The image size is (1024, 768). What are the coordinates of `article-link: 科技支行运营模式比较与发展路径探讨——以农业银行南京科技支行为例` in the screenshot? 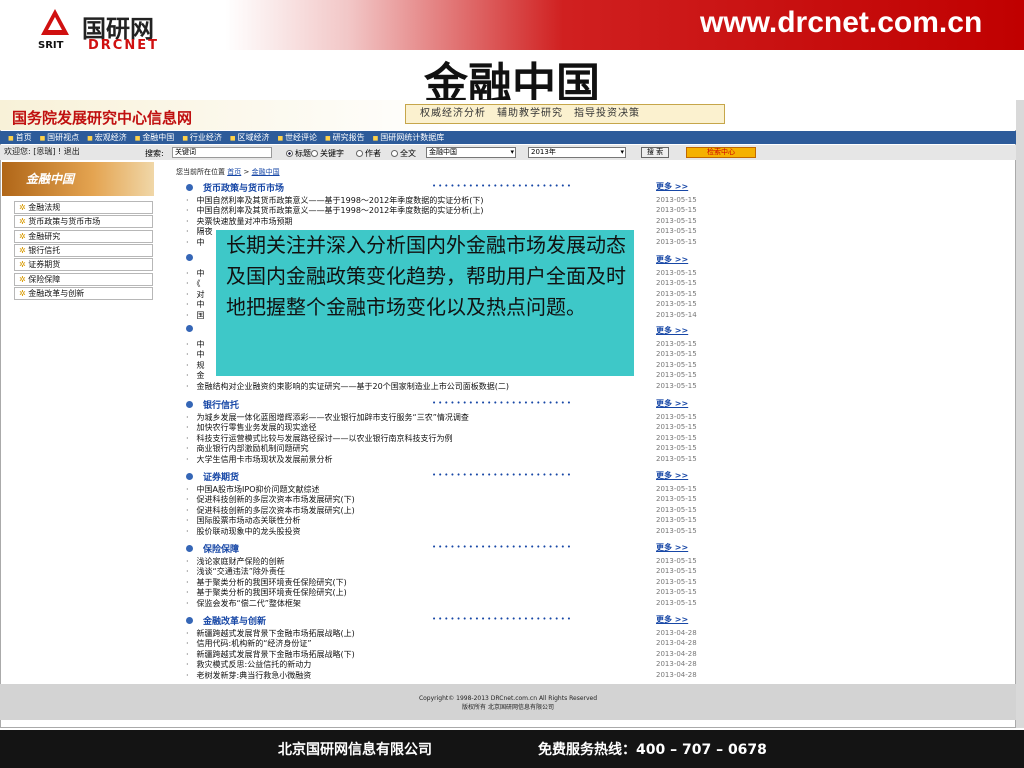 It's located at (319, 438).